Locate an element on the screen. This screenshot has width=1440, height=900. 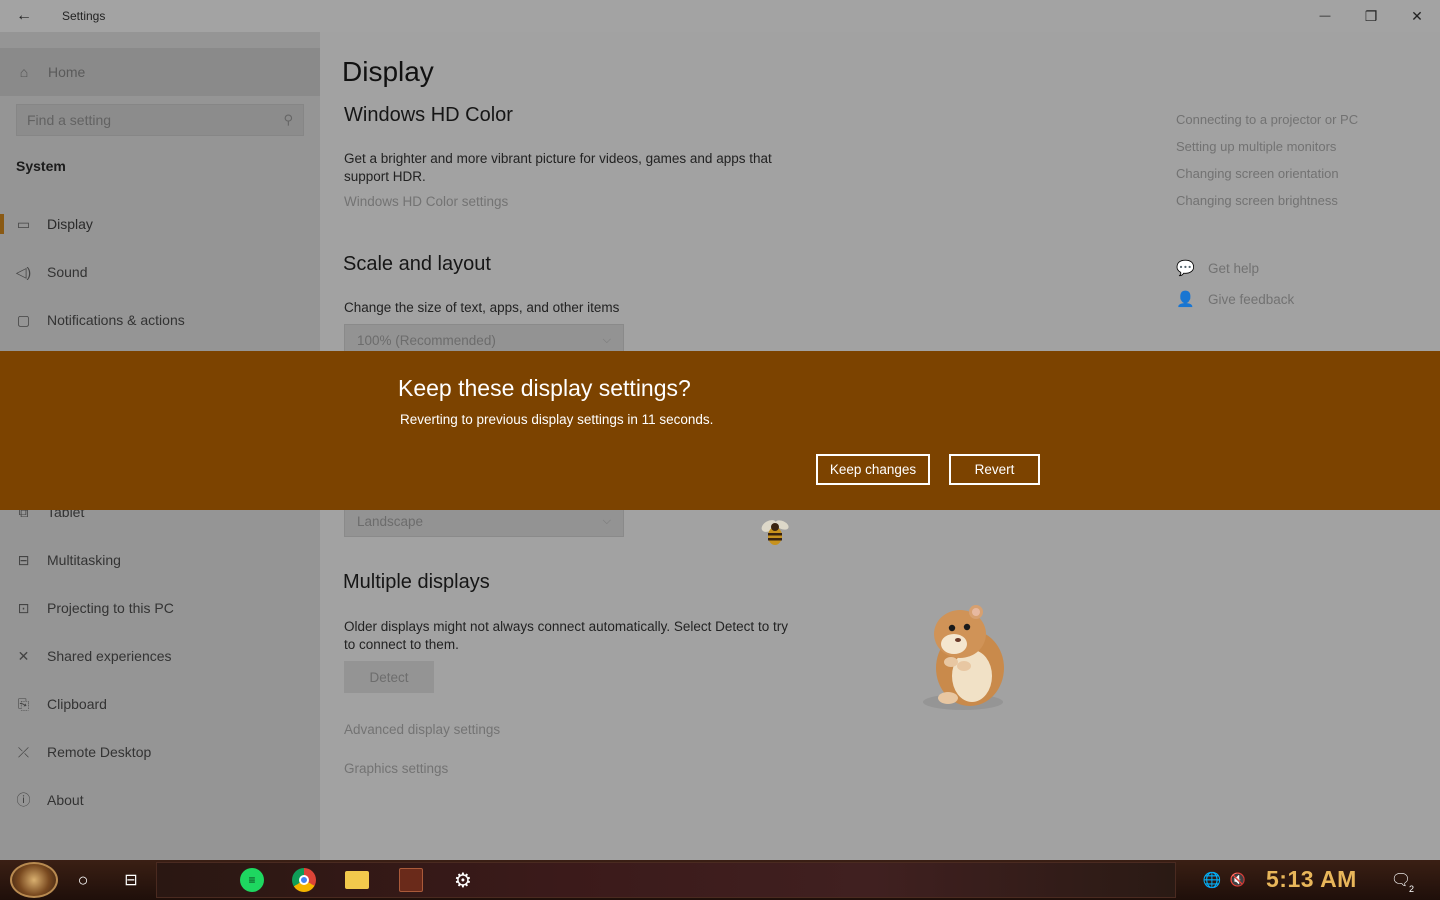
projector-icon: ⊡ is located at coordinates (23, 607).